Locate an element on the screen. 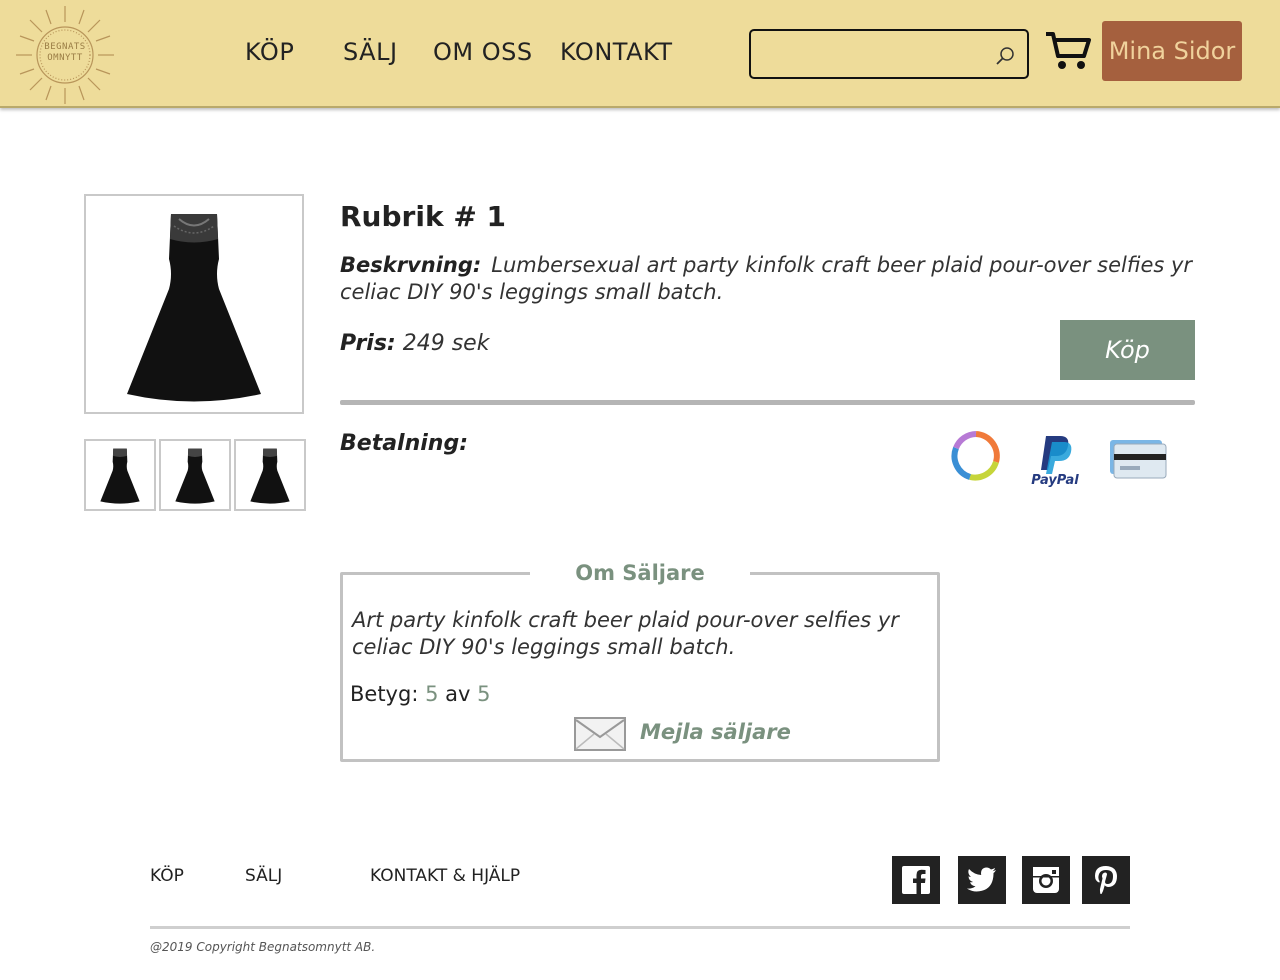 The image size is (1280, 980). search-icon is located at coordinates (1006, 56).